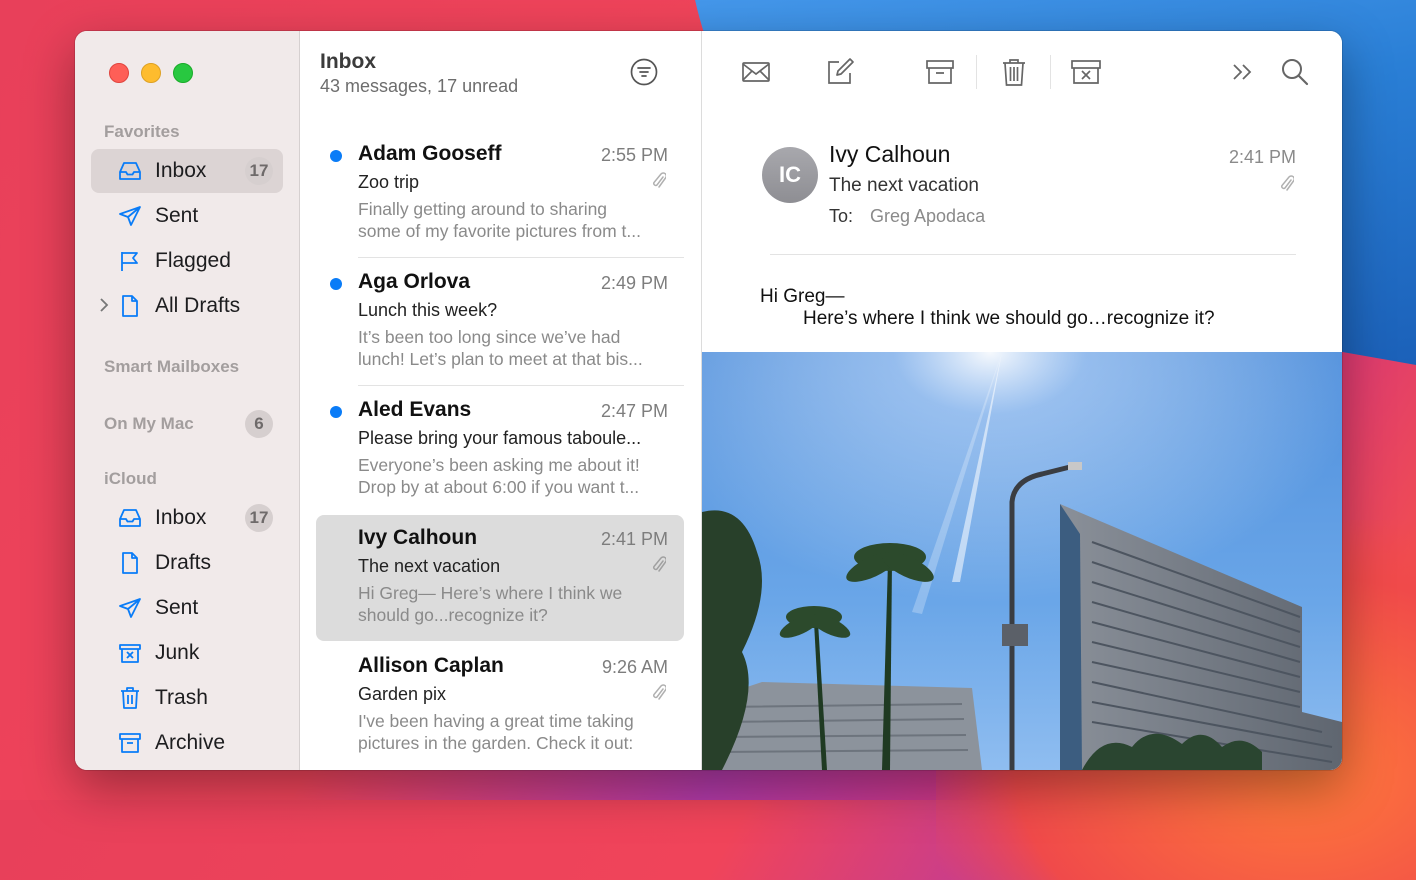  Describe the element at coordinates (841, 216) in the screenshot. I see `to-label: To:` at that location.